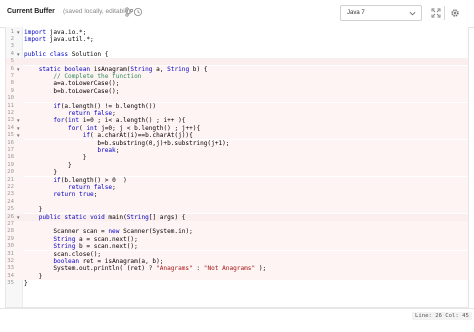 The height and width of the screenshot is (332, 474). I want to click on code-line: 29 String a = scan.next();, so click(237, 239).